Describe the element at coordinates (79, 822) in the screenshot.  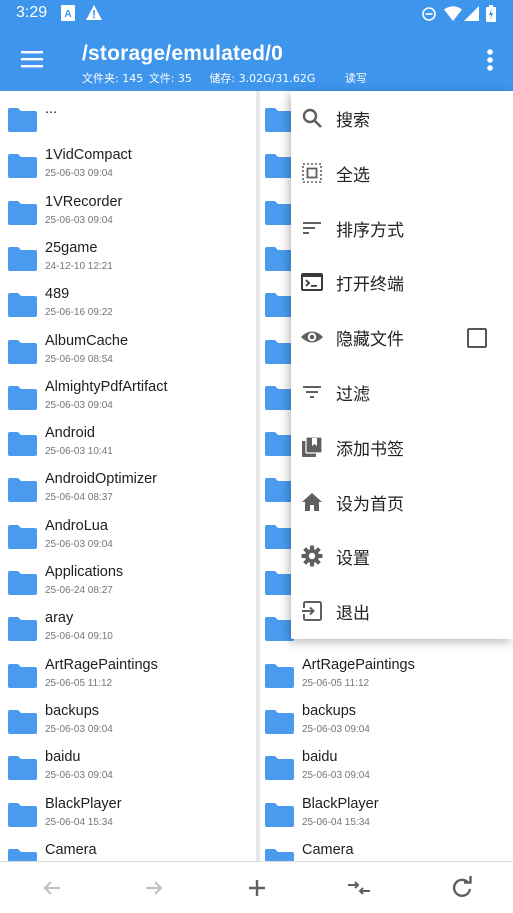
I see `file-date: 25-06-04 15:34` at that location.